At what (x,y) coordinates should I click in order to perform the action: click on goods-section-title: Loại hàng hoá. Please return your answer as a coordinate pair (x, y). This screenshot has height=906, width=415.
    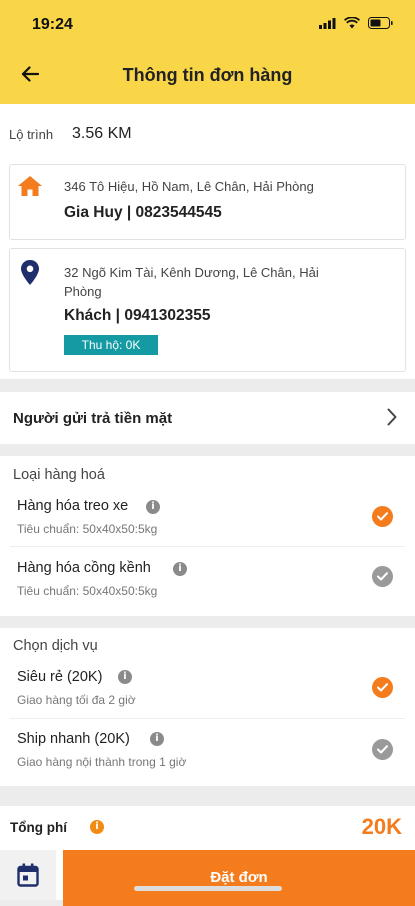
    Looking at the image, I should click on (59, 475).